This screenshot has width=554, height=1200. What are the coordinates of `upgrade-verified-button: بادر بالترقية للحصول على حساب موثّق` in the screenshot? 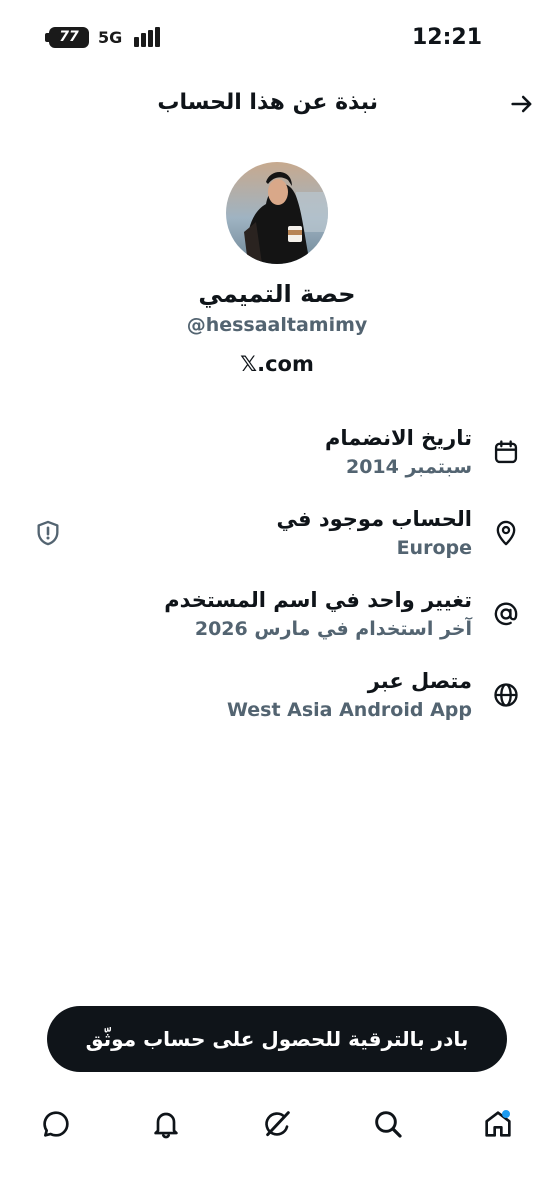 It's located at (277, 1039).